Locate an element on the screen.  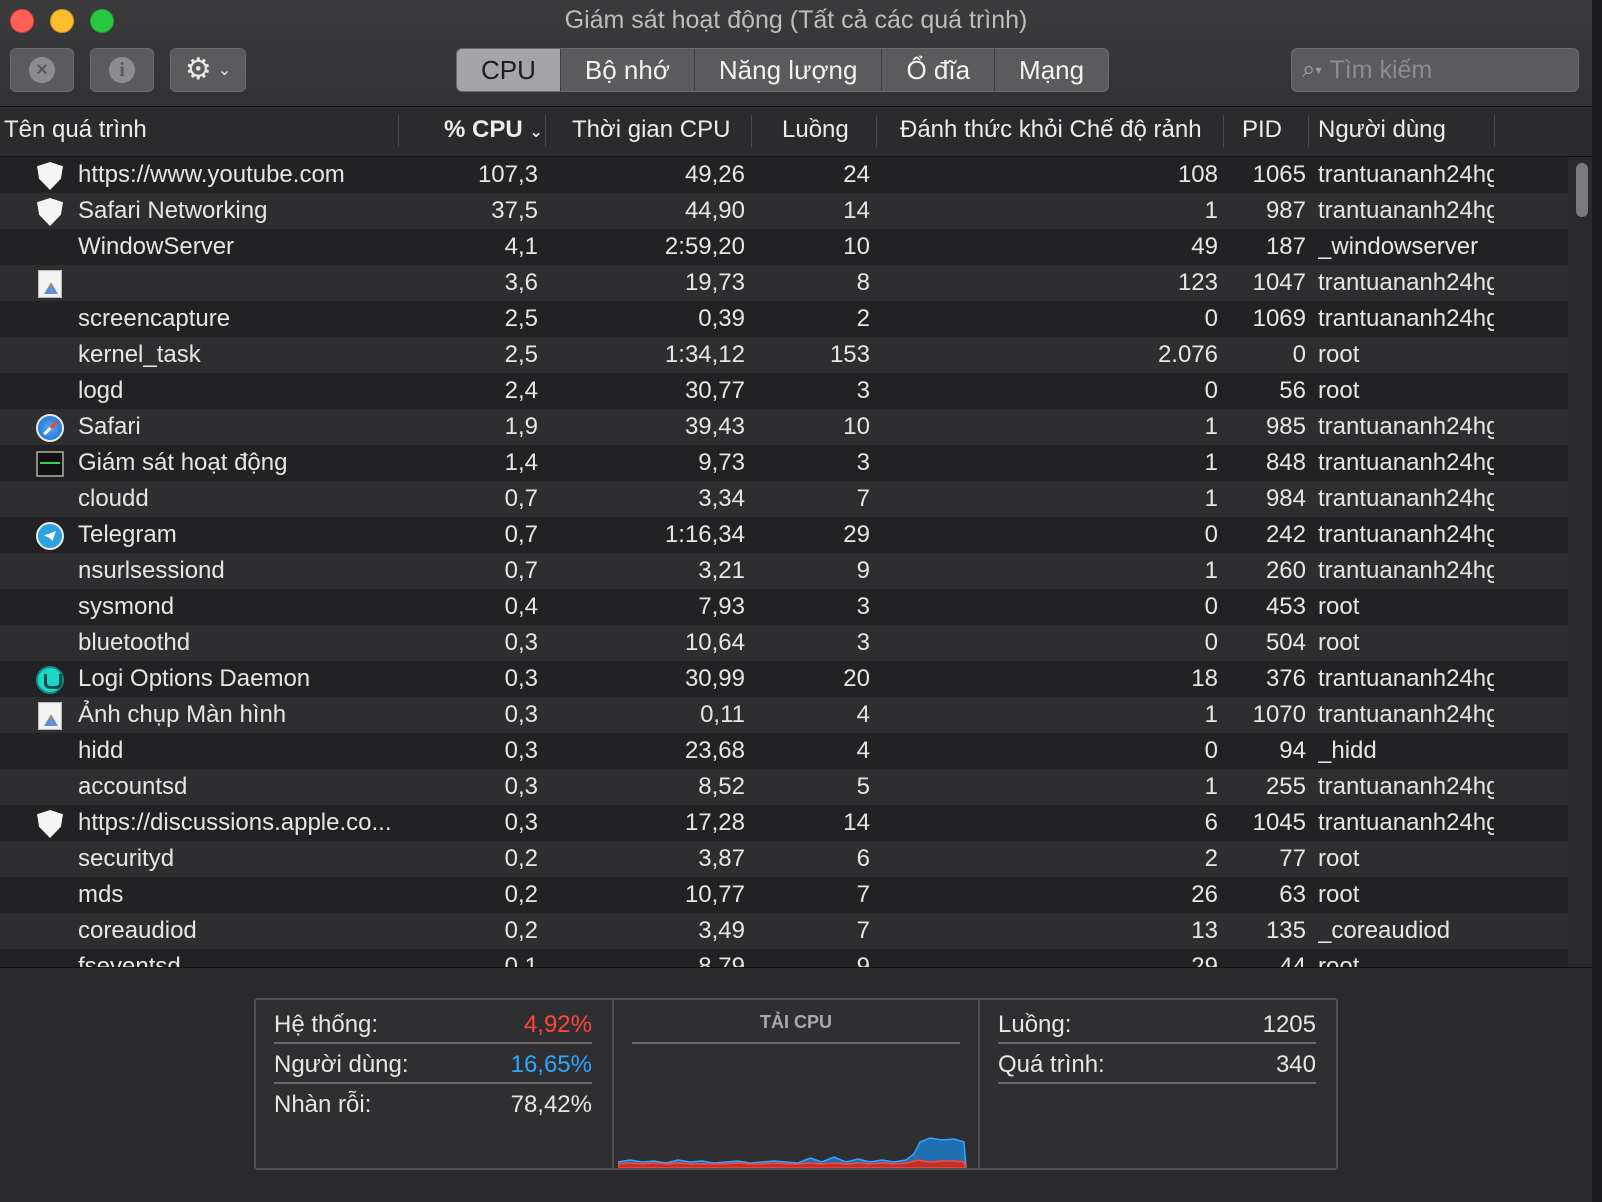
column-header-threads: Luồng is located at coordinates (815, 132).